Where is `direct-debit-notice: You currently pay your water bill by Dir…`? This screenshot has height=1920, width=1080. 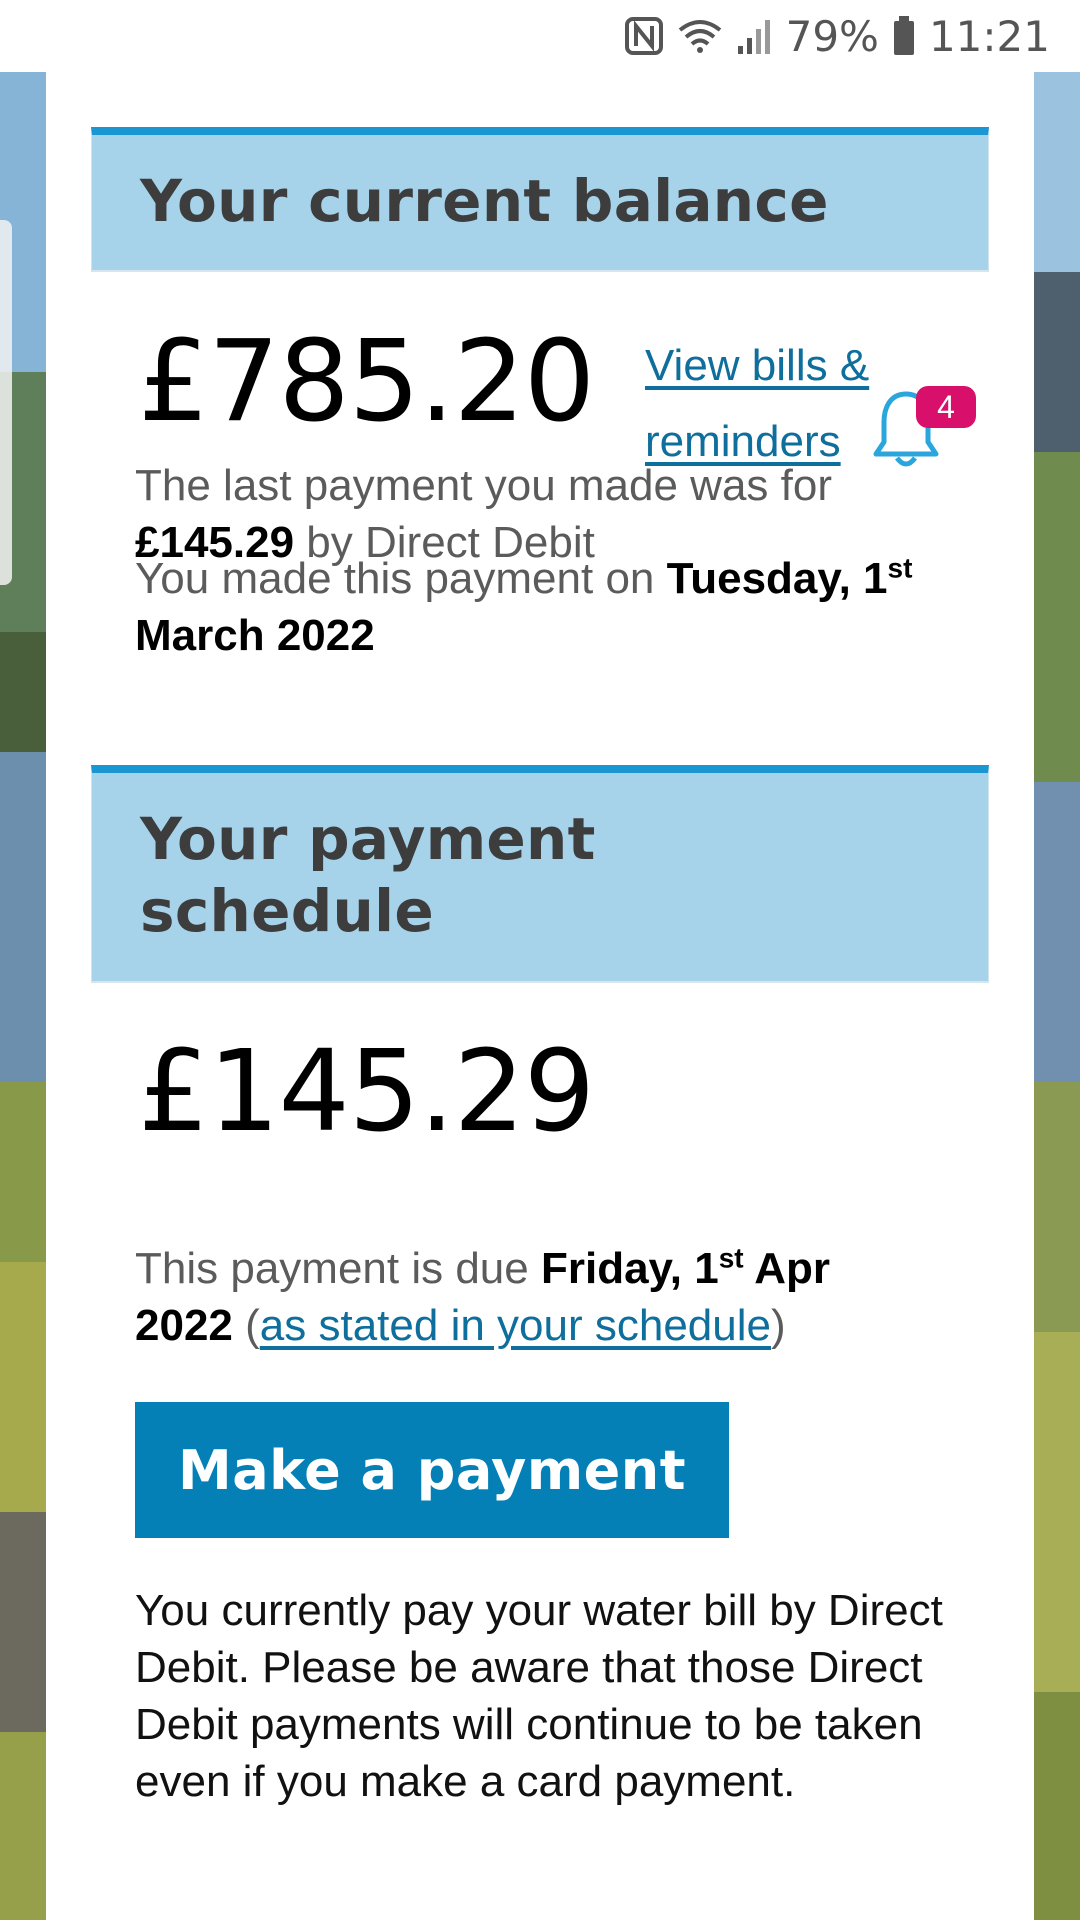
direct-debit-notice: You currently pay your water bill by Dir… is located at coordinates (539, 1696).